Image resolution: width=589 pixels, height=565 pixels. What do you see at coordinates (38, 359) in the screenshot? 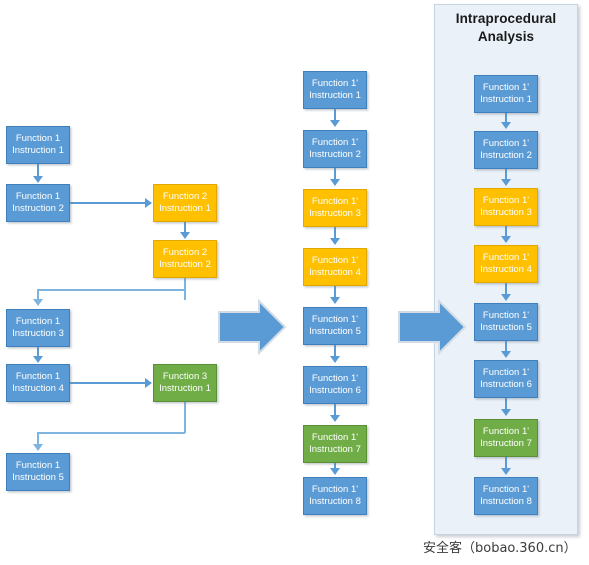
I see `arrowhead-f1i4` at bounding box center [38, 359].